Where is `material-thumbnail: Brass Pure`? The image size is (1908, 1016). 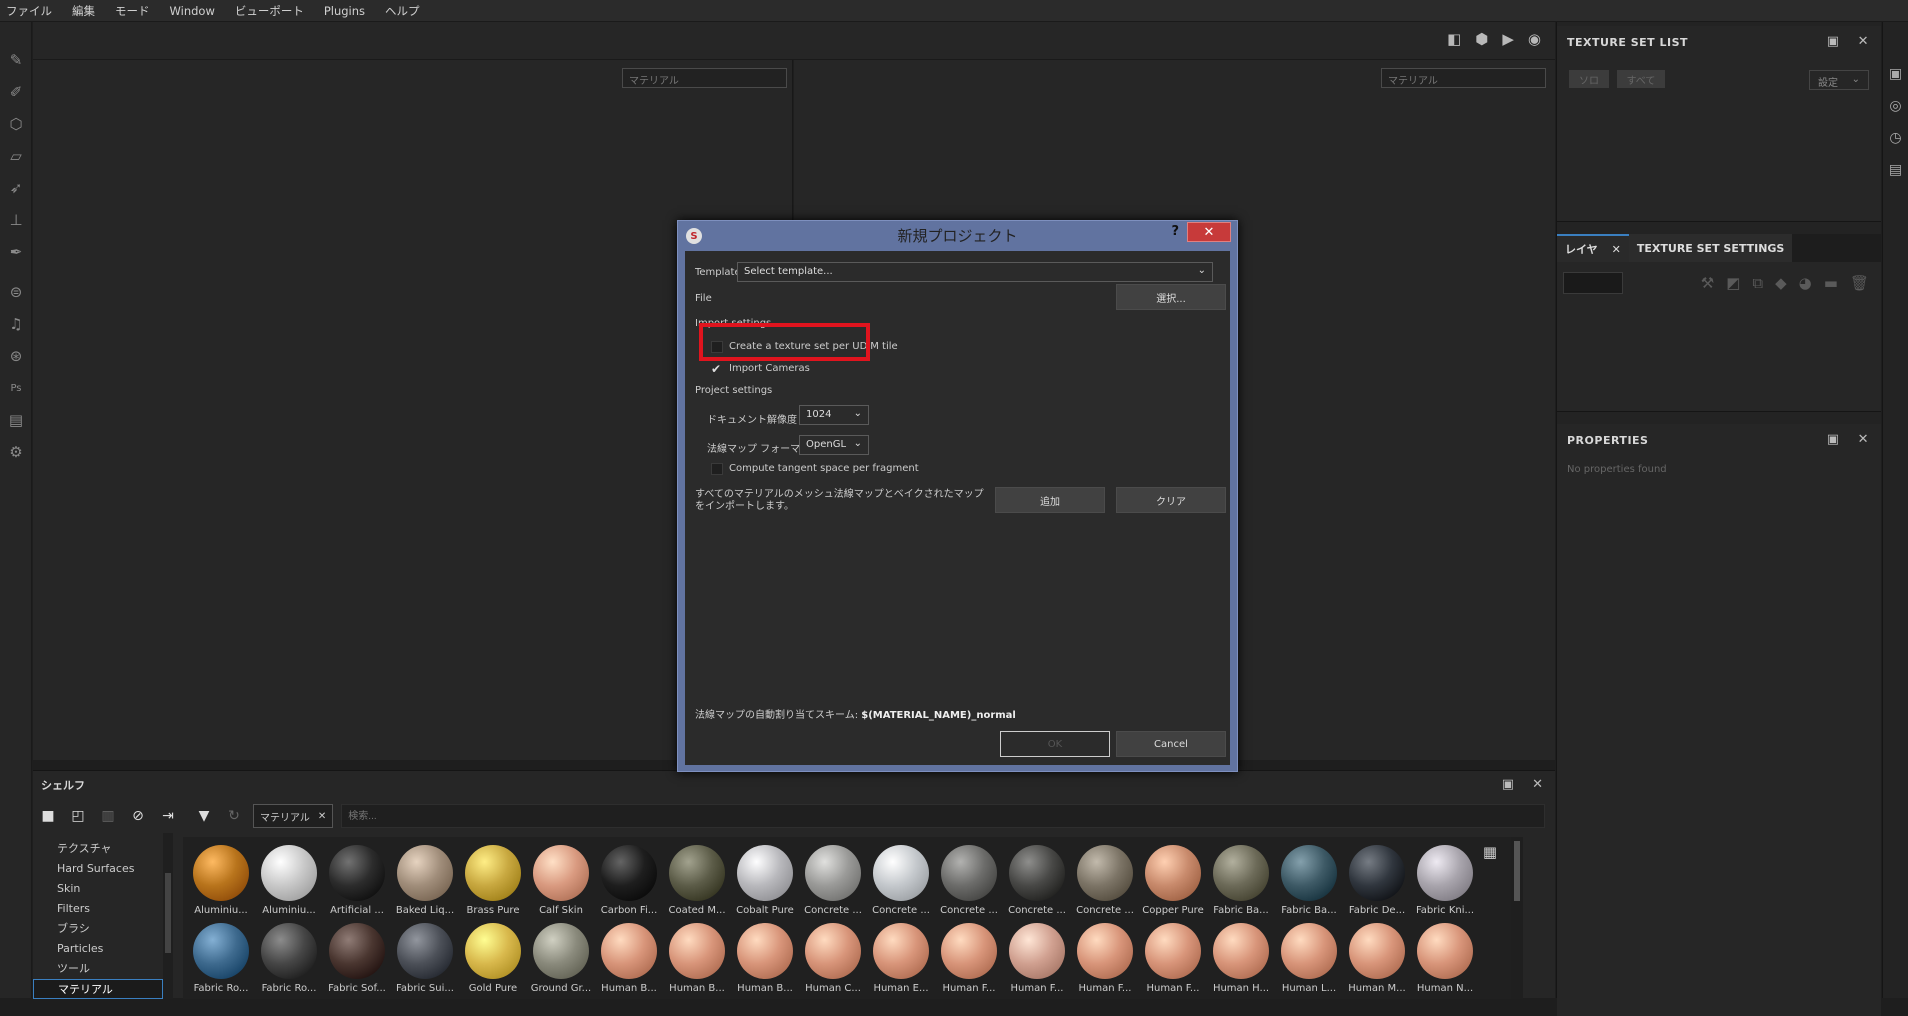 material-thumbnail: Brass Pure is located at coordinates (493, 884).